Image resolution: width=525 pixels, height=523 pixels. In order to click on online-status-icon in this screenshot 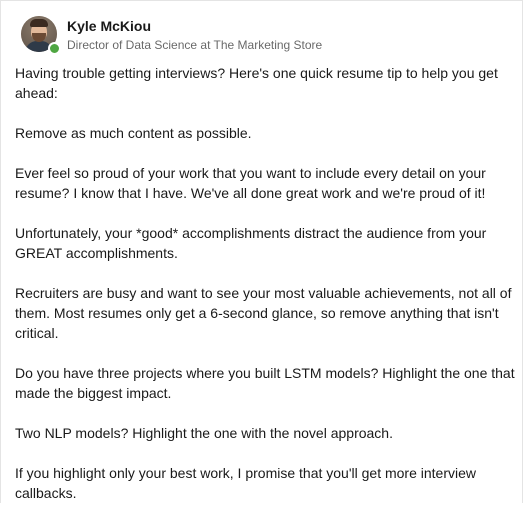, I will do `click(54, 48)`.